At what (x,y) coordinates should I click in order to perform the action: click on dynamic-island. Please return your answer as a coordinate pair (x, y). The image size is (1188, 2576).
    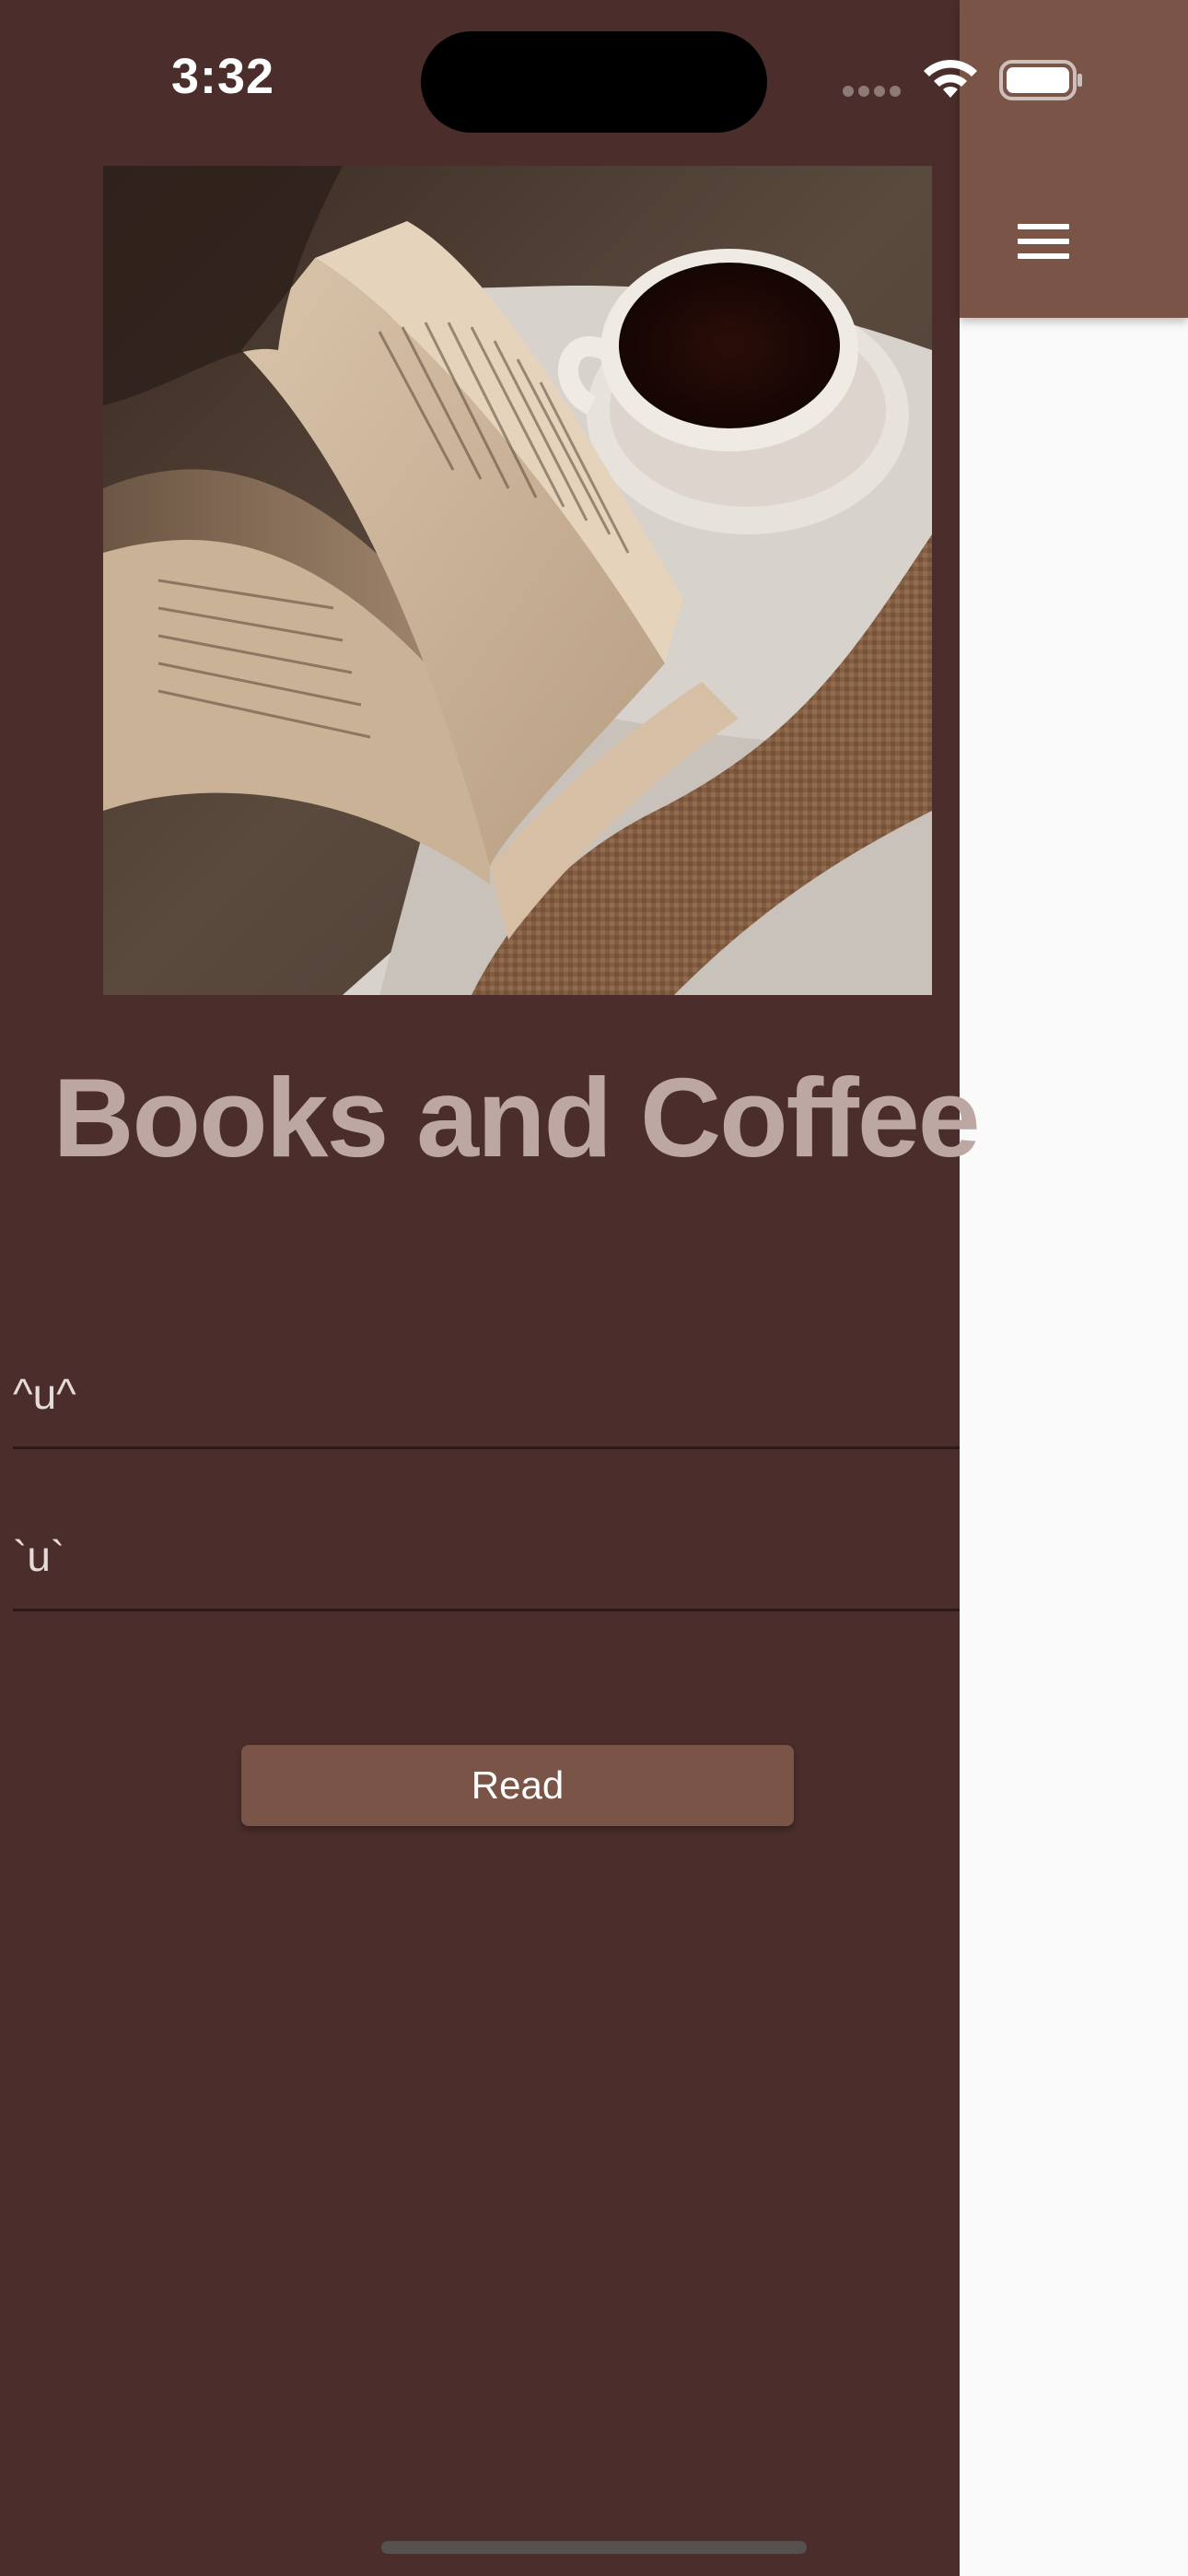
    Looking at the image, I should click on (594, 82).